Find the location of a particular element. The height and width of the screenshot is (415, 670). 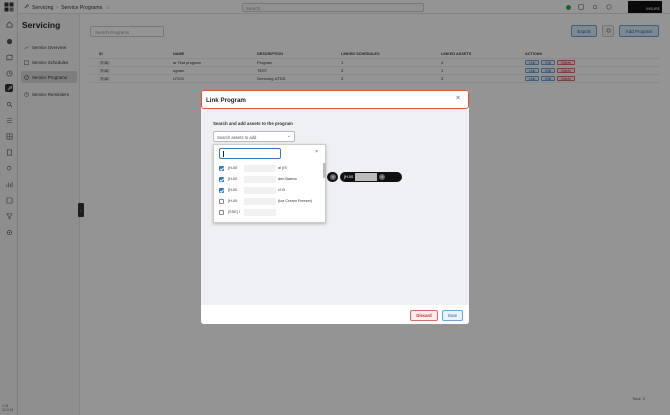

asset-option: [H-00 (Ice Cream Freezer) is located at coordinates (269, 202).